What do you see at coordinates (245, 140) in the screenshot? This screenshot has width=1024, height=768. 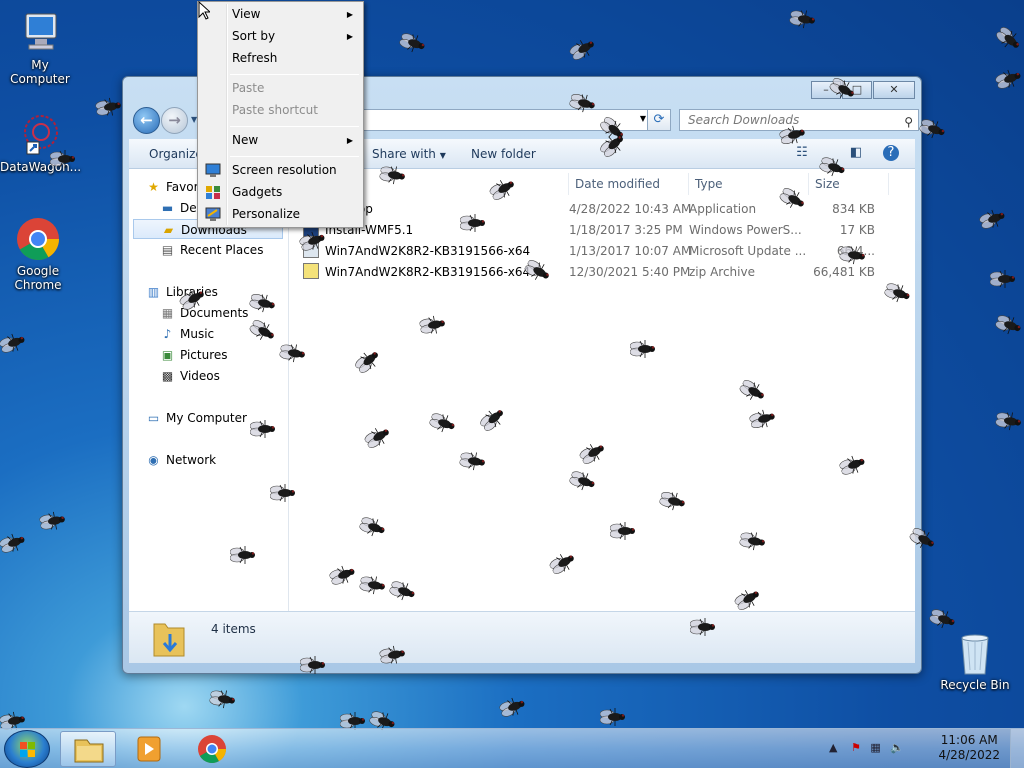 I see `menu-label: New` at bounding box center [245, 140].